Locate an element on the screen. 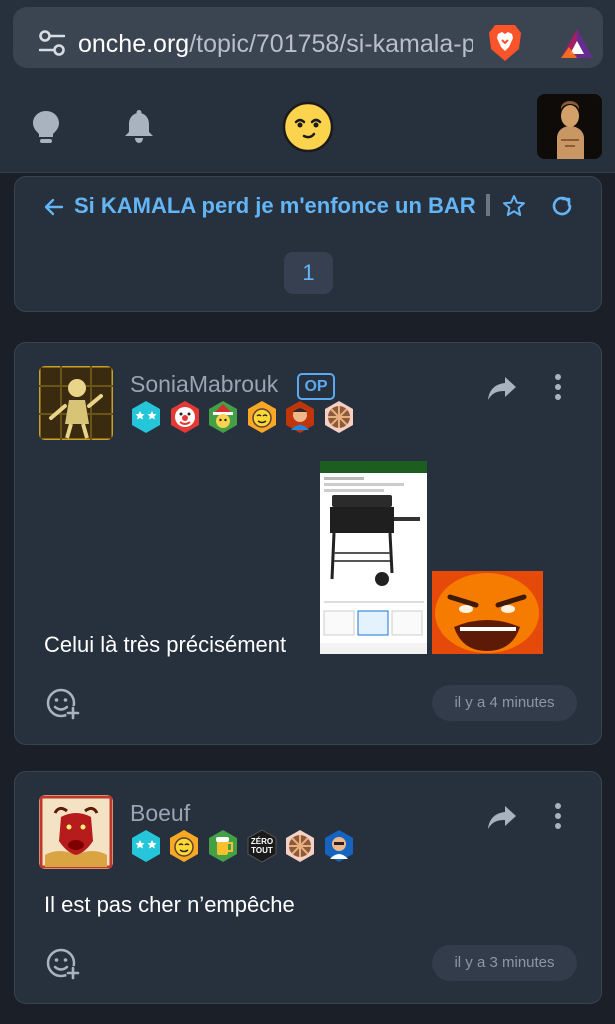 The width and height of the screenshot is (615, 1024). post-author-name: Boeuf is located at coordinates (160, 813).